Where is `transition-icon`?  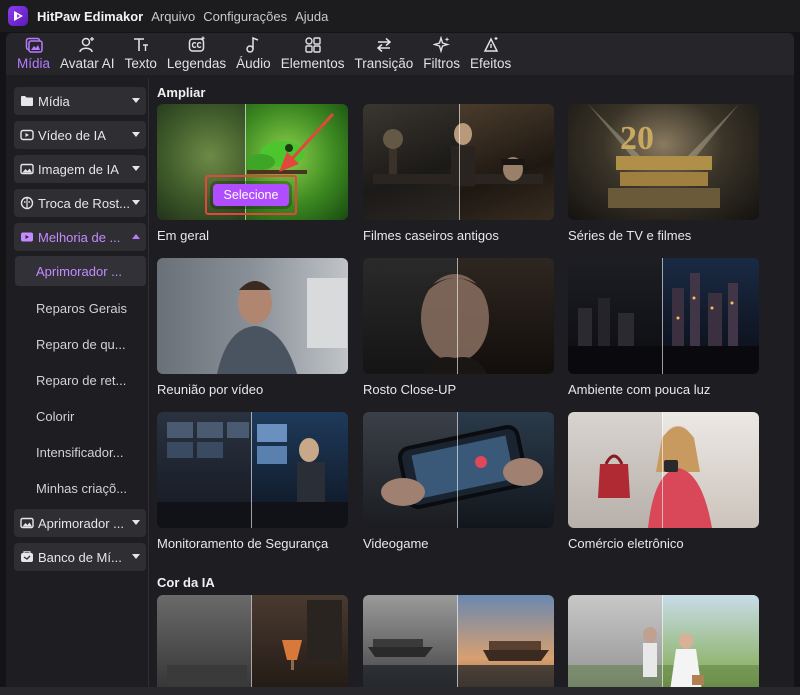
transition-icon is located at coordinates (384, 45).